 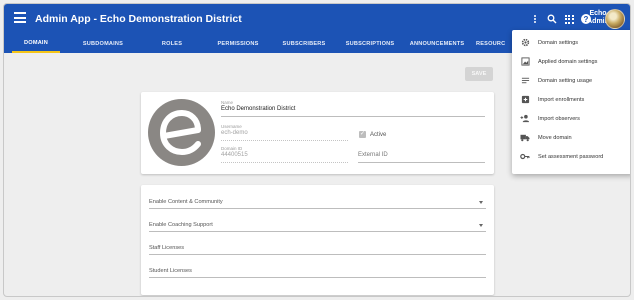 I want to click on key-icon, so click(x=525, y=157).